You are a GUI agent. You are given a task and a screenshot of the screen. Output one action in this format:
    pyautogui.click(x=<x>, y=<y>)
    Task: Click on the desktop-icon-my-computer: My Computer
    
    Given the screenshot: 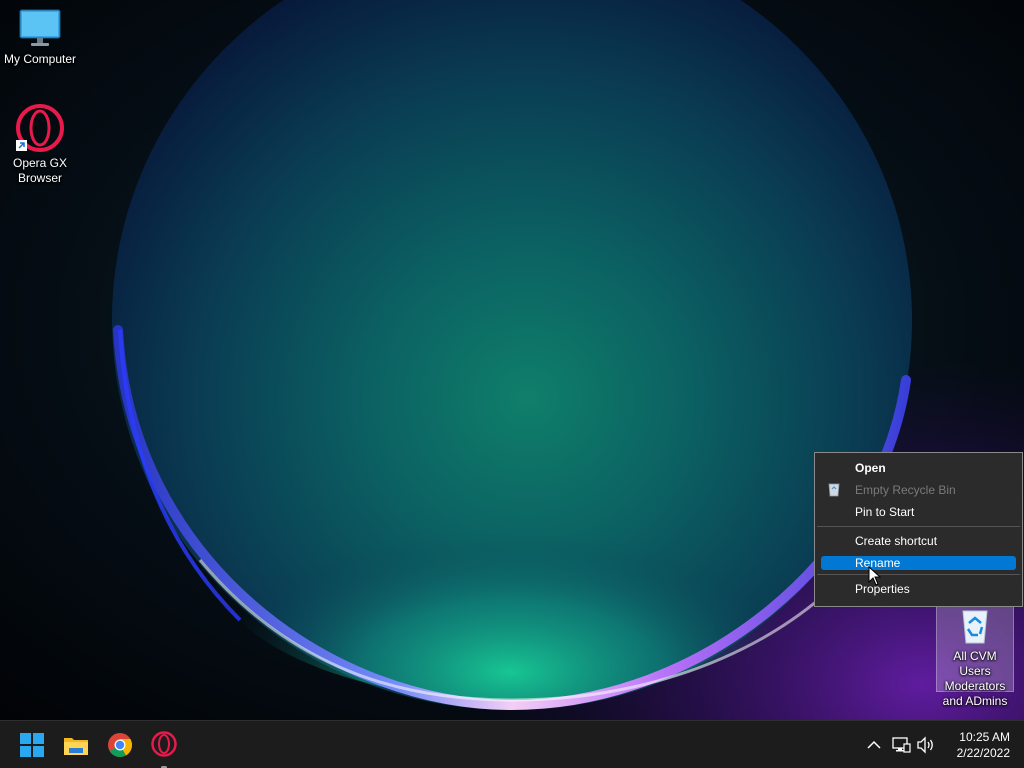 What is the action you would take?
    pyautogui.click(x=40, y=37)
    